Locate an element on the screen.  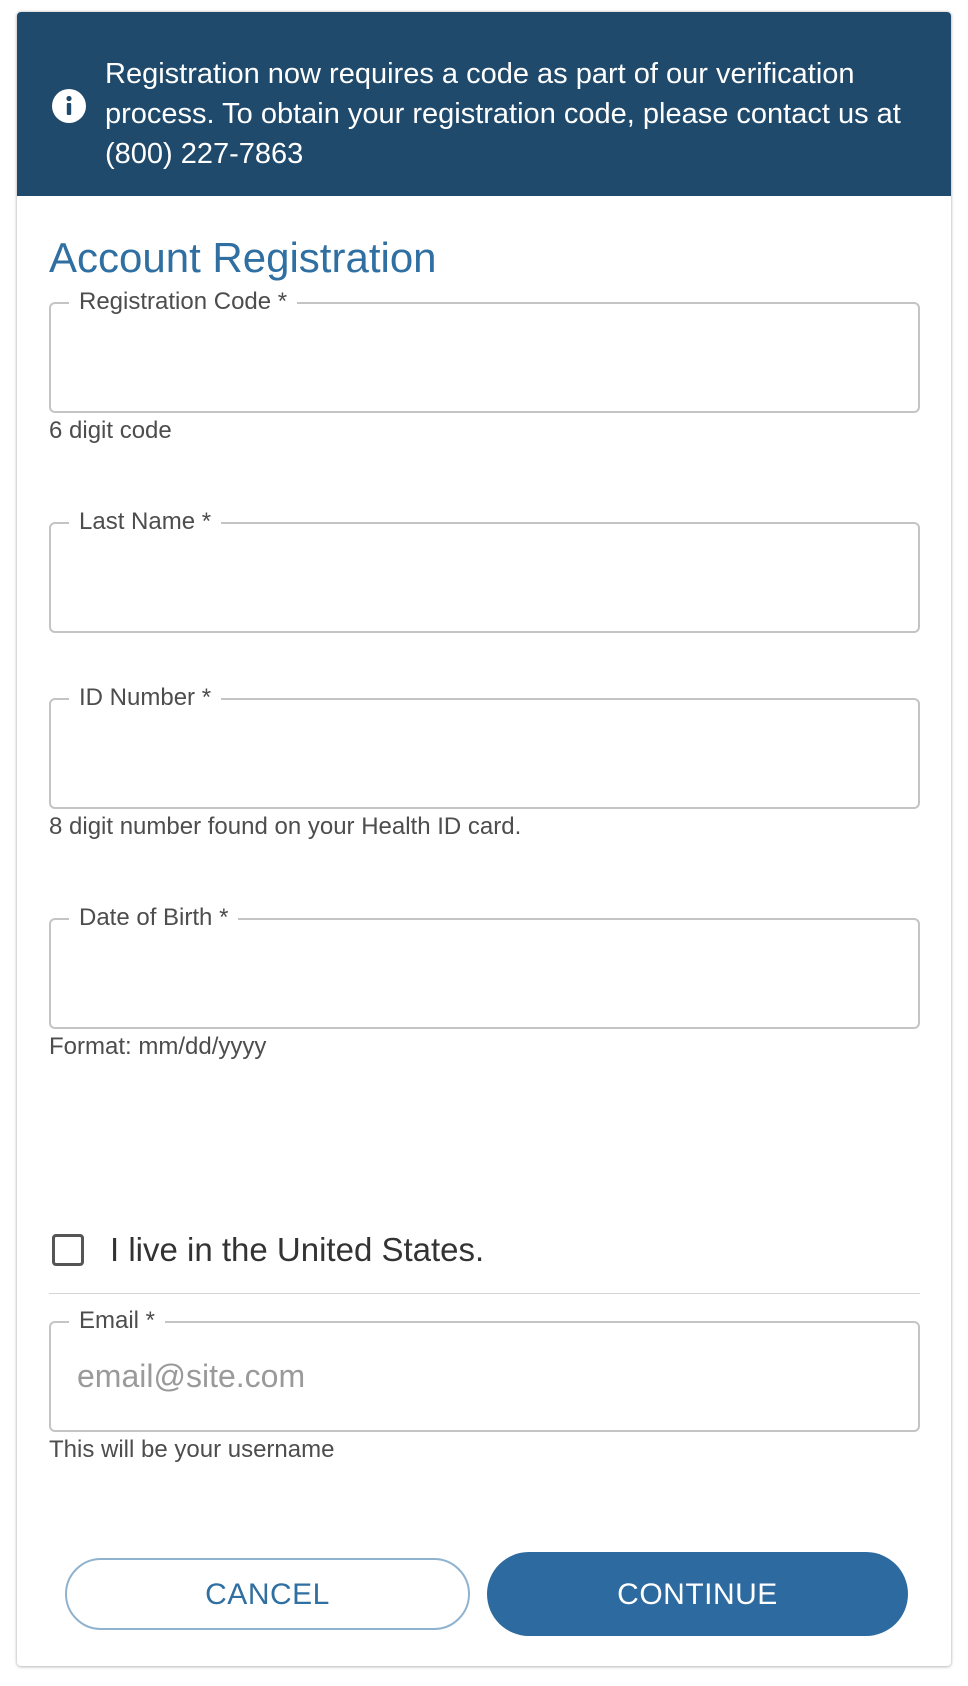
id-number-input is located at coordinates (484, 753).